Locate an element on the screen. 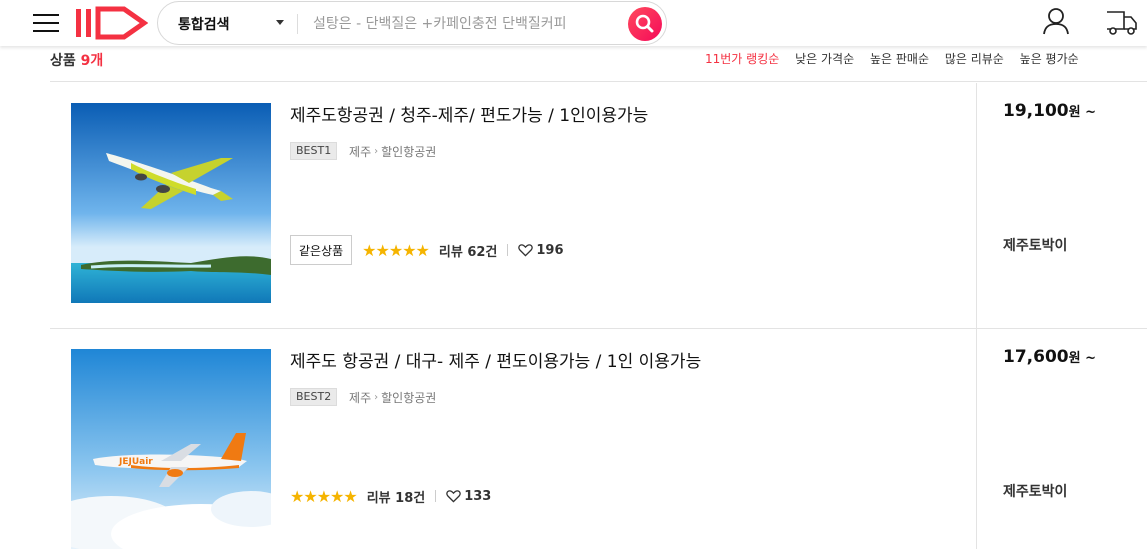  logo is located at coordinates (111, 23).